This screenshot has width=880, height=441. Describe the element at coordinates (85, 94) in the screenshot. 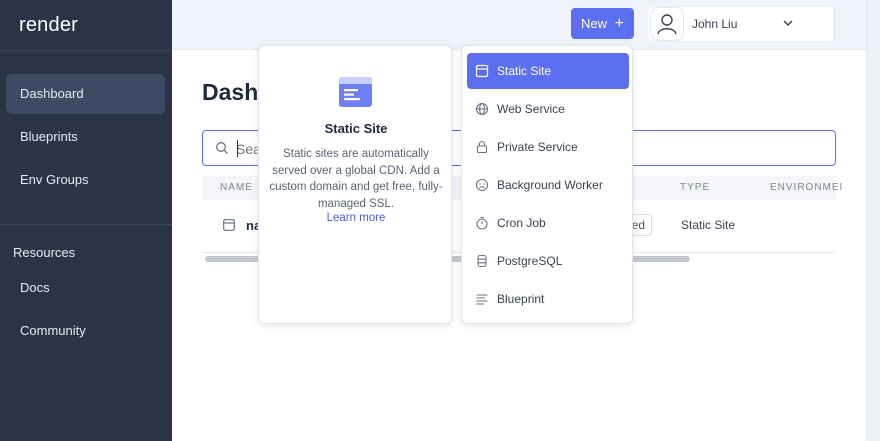

I see `sidebar-item-dashboard: Dashboard` at that location.